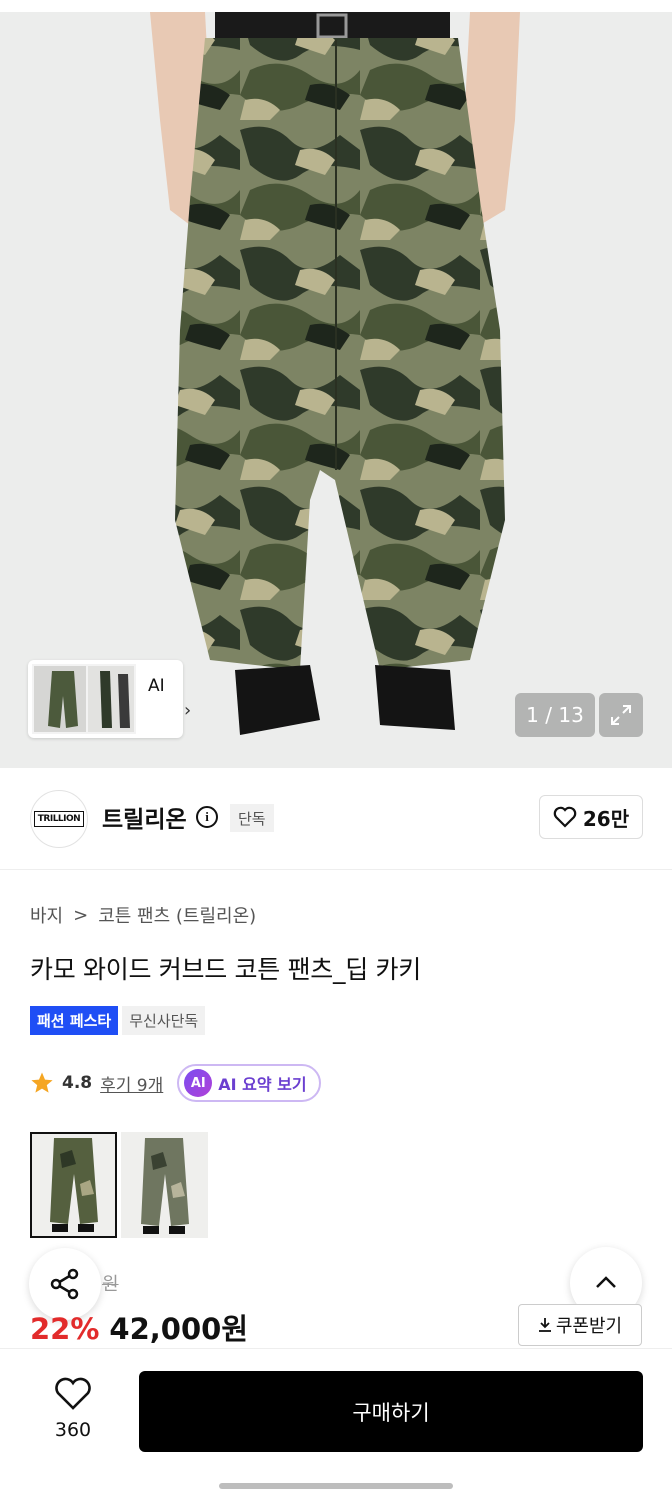  What do you see at coordinates (119, 1185) in the screenshot?
I see `color-options` at bounding box center [119, 1185].